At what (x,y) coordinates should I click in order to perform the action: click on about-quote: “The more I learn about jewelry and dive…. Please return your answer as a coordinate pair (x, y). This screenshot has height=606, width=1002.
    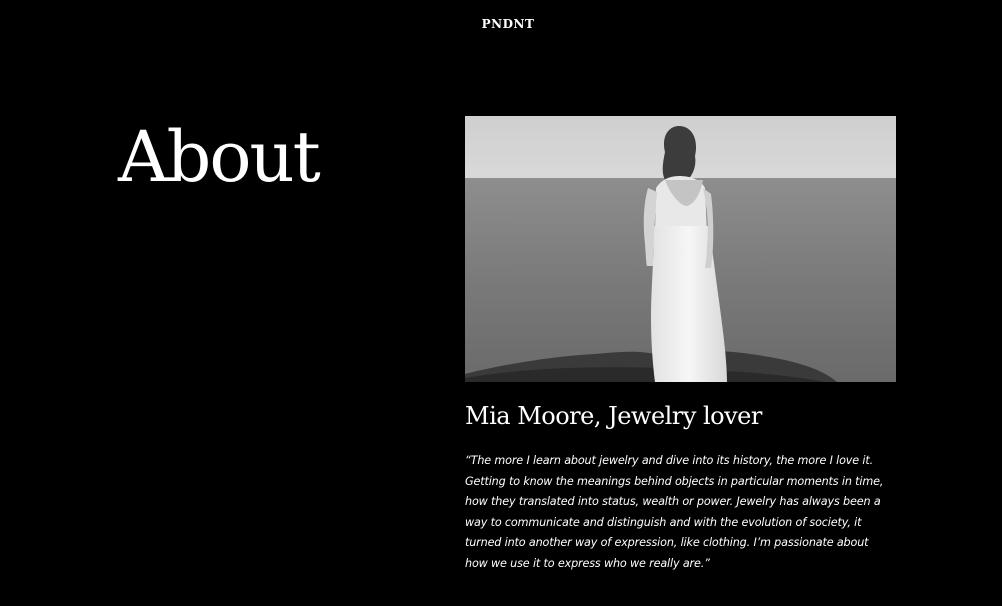
    Looking at the image, I should click on (674, 512).